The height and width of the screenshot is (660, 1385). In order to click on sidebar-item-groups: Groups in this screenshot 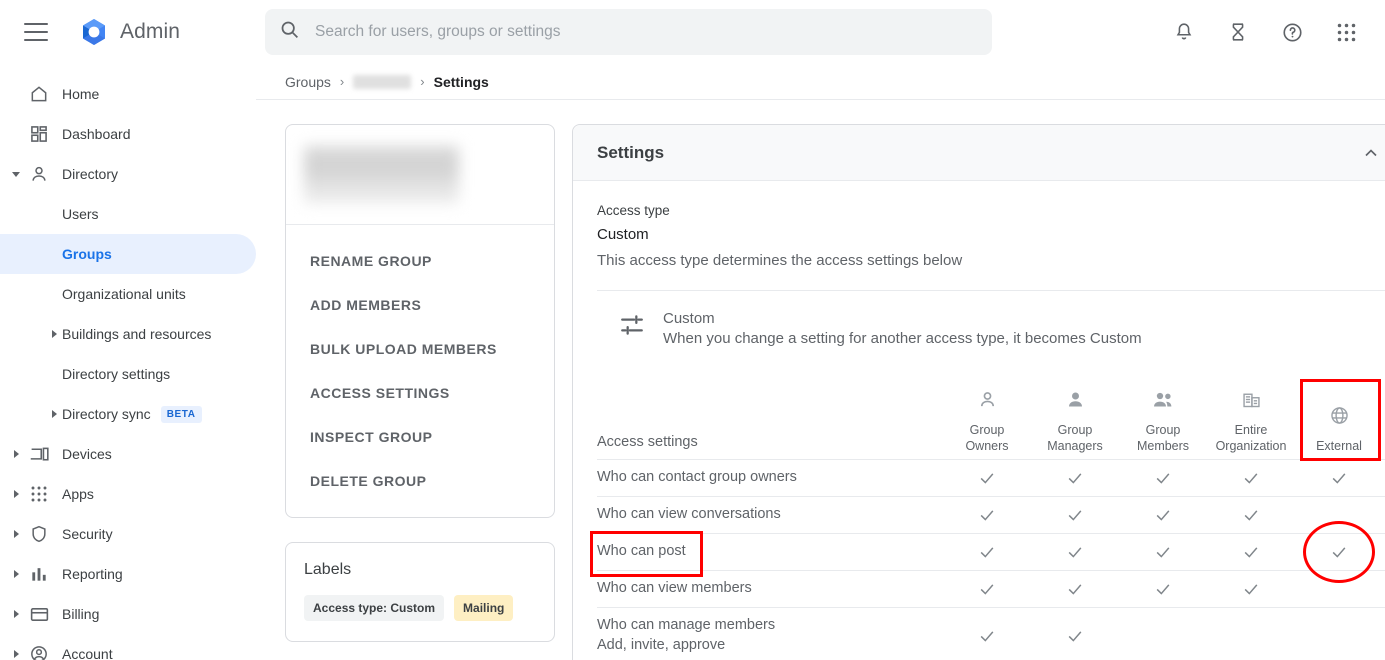, I will do `click(128, 254)`.